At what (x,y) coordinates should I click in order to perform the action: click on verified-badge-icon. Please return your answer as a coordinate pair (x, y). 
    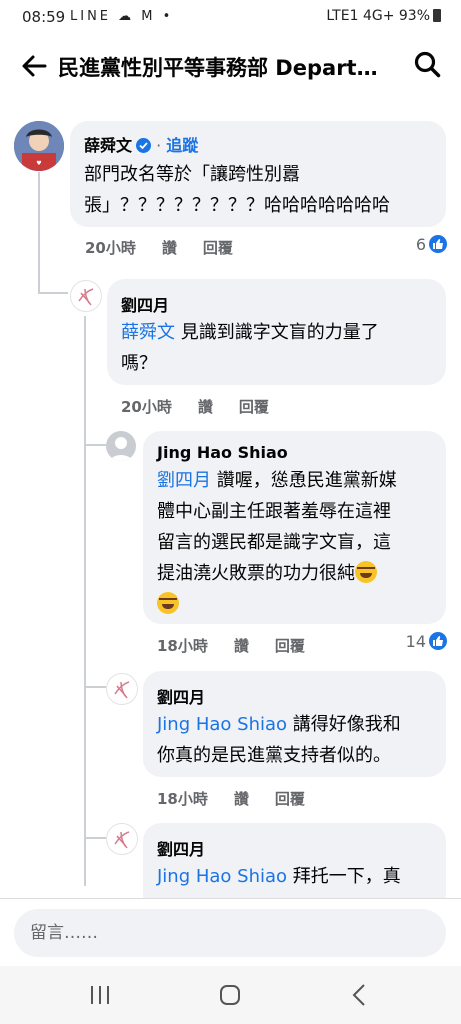
    Looking at the image, I should click on (144, 145).